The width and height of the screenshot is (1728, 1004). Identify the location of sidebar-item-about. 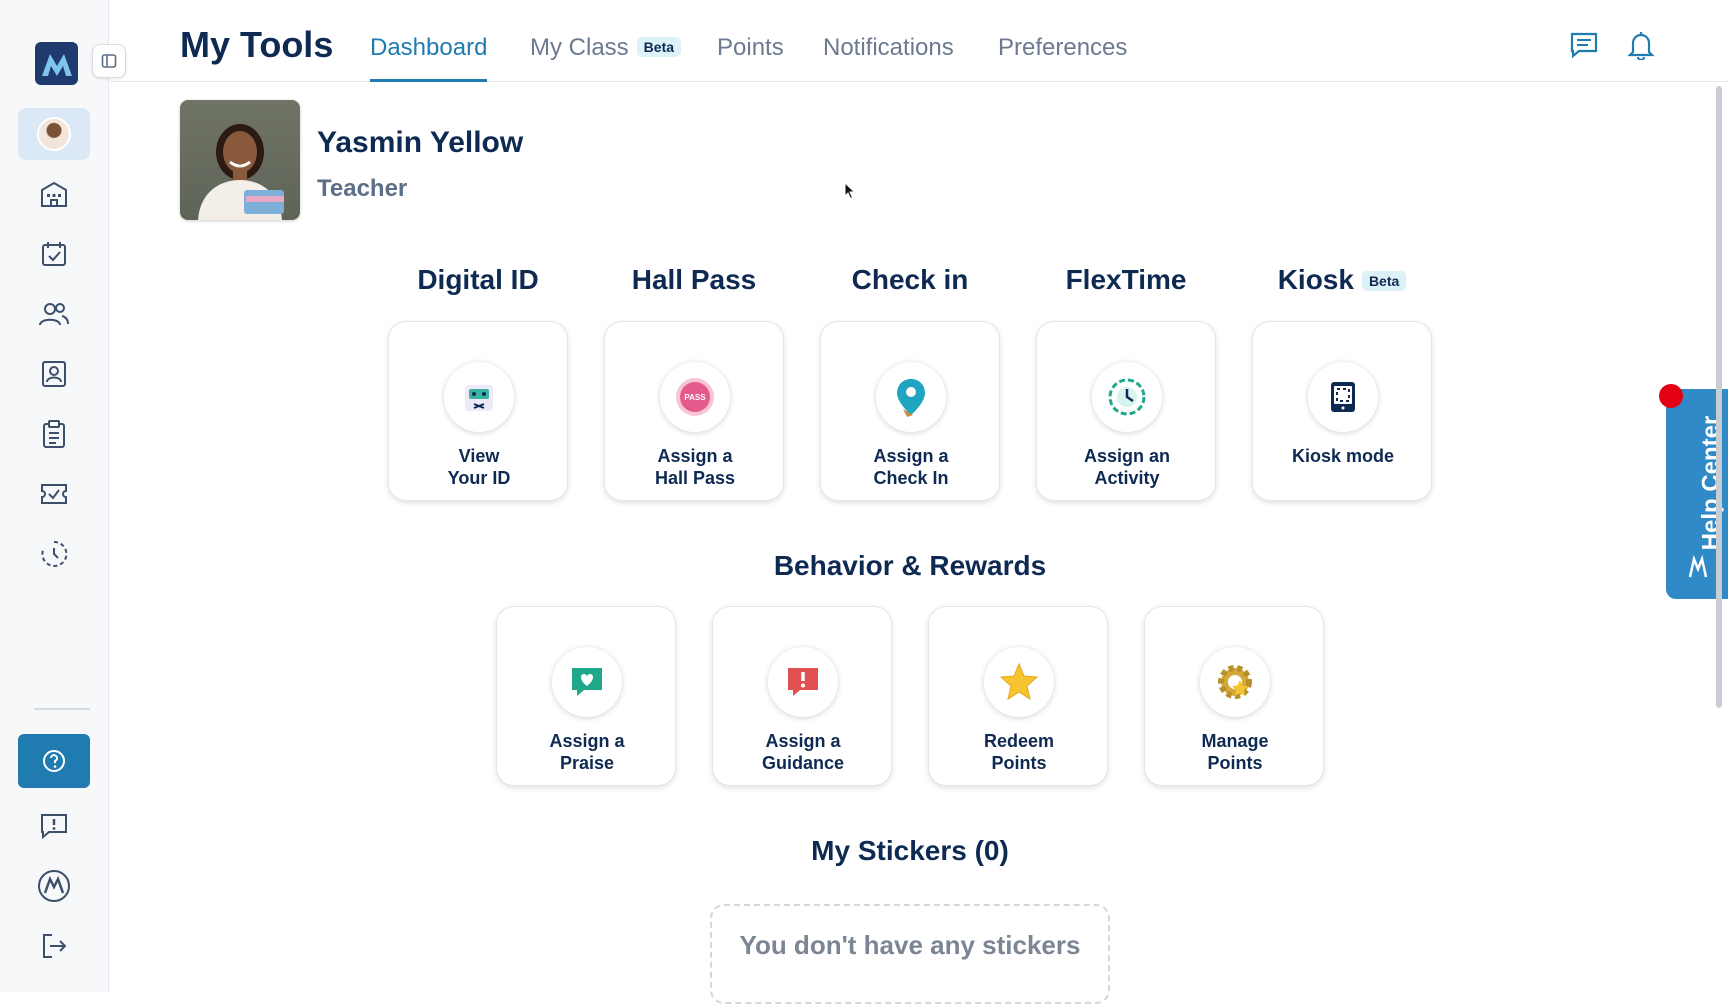
(54, 886).